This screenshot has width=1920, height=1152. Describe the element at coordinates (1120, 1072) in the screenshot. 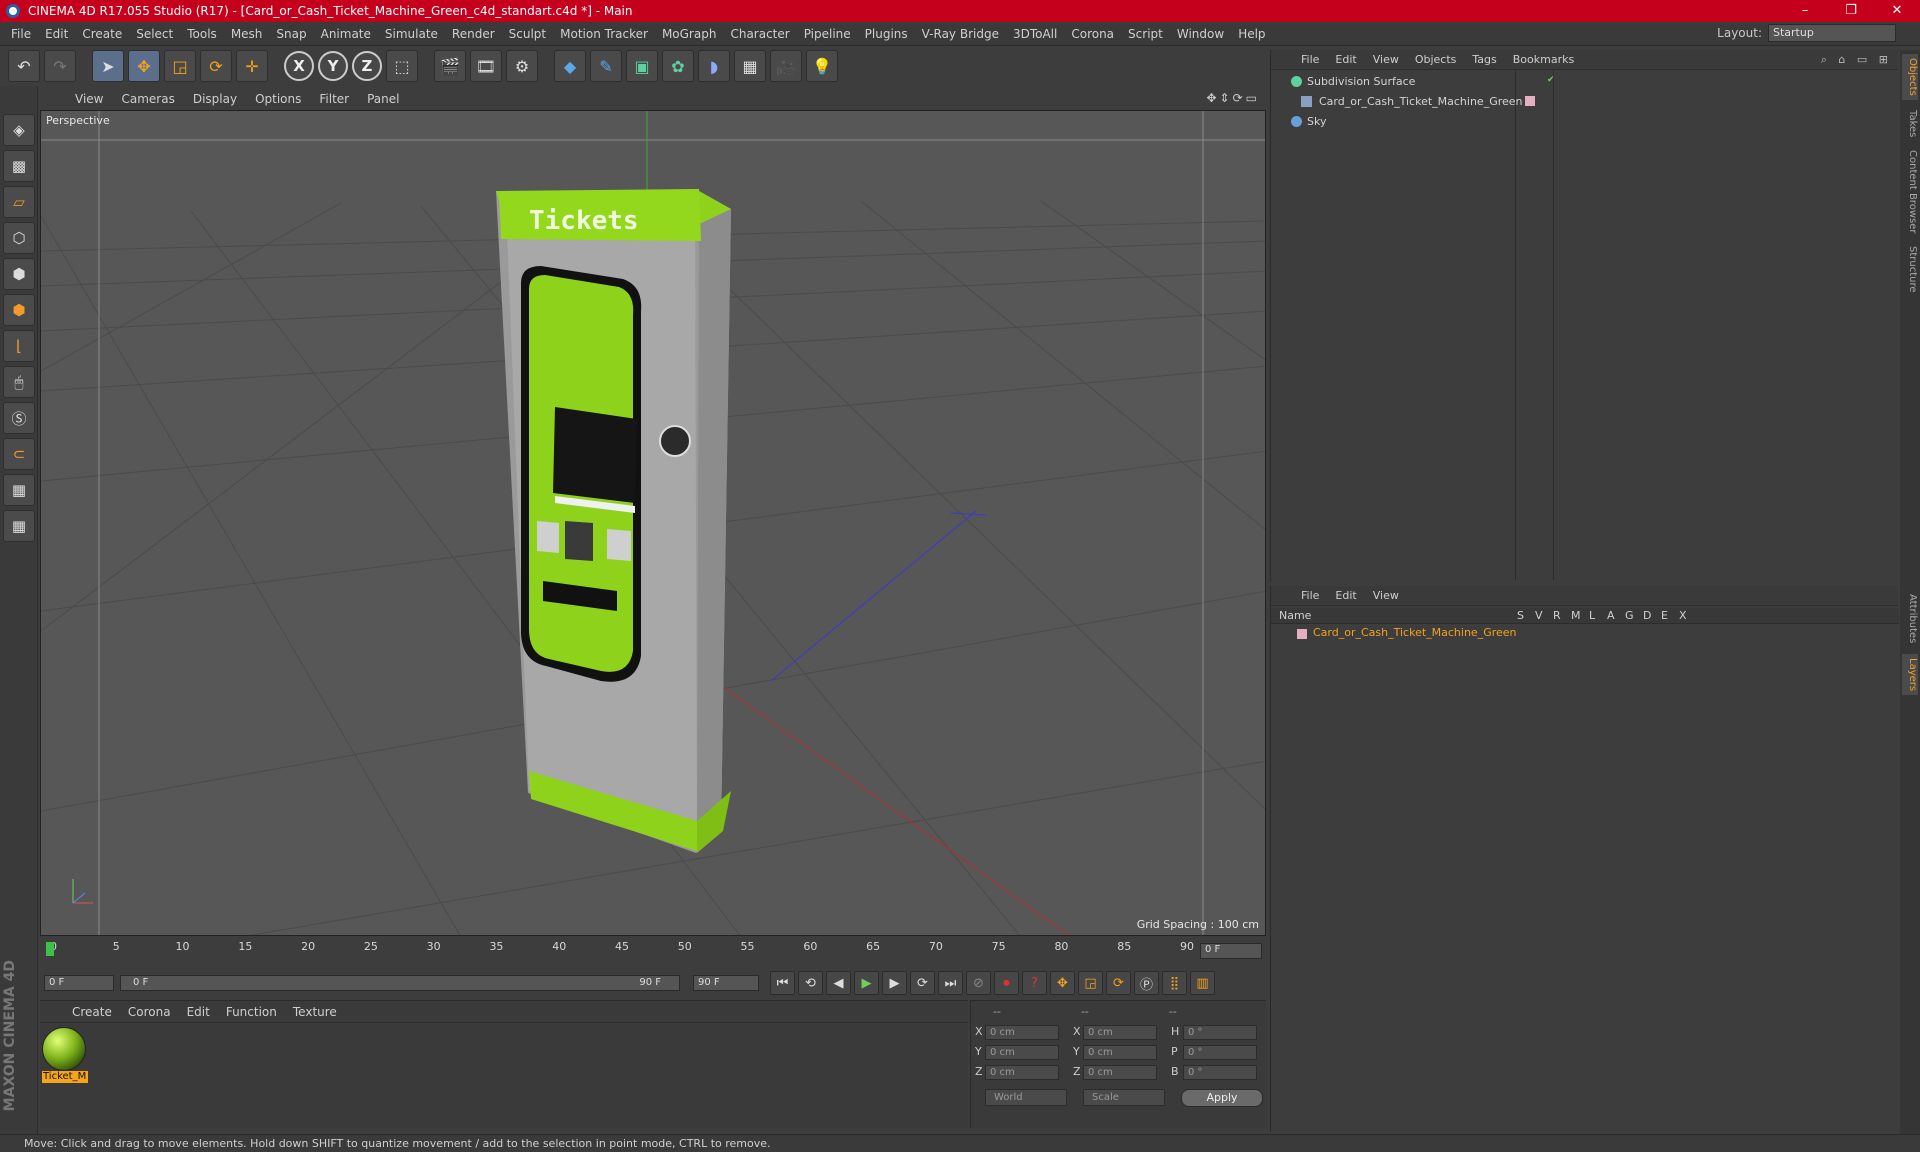

I see `size-z-field: 0 cm` at that location.